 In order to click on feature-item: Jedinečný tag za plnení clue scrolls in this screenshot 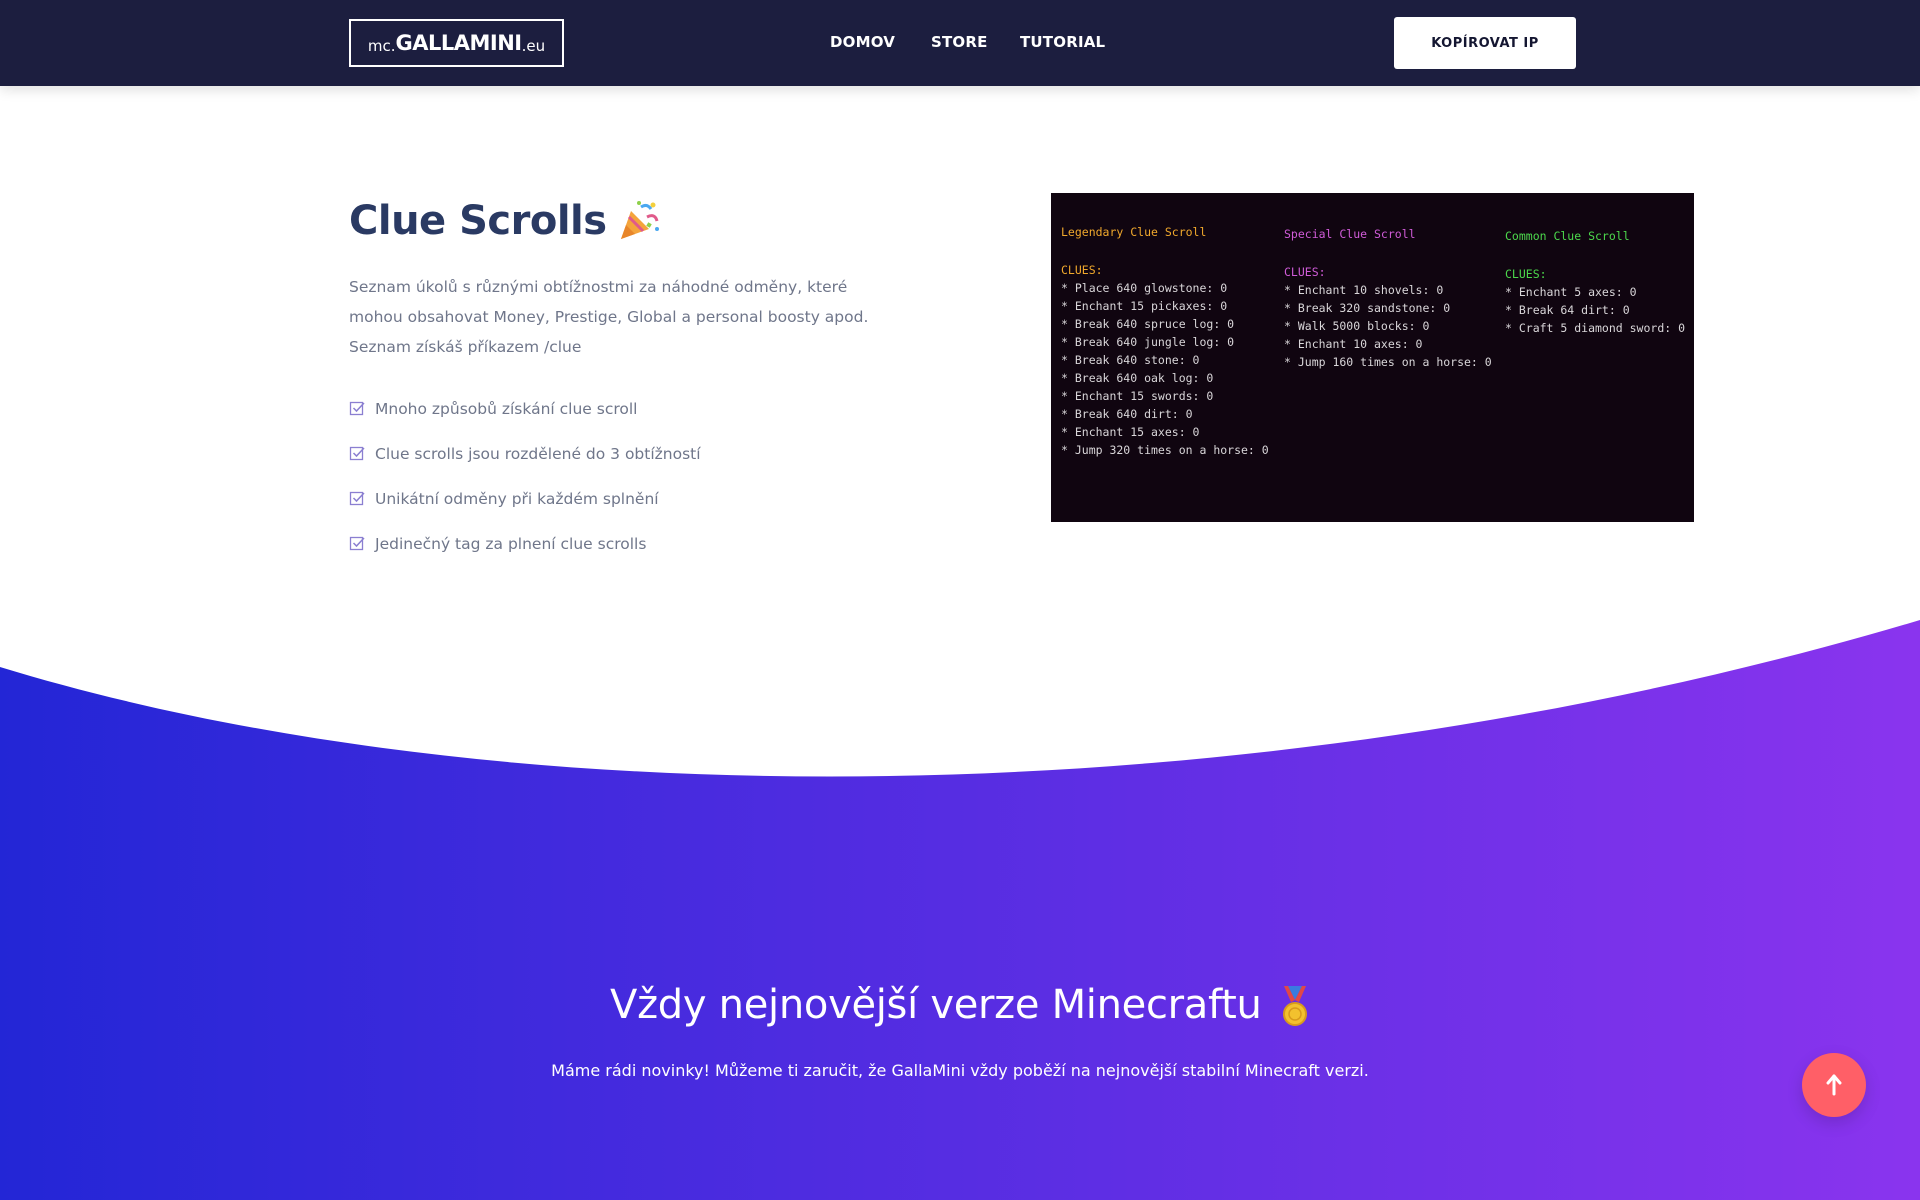, I will do `click(525, 543)`.